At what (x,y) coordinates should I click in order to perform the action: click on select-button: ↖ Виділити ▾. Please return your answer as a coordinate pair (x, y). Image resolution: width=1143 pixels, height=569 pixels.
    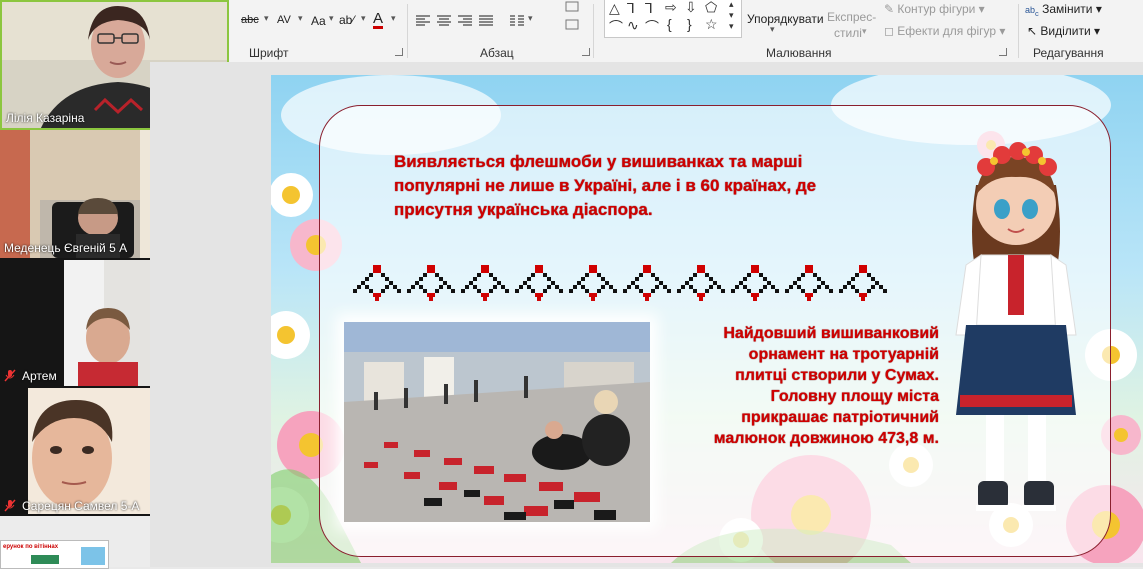
    Looking at the image, I should click on (1063, 31).